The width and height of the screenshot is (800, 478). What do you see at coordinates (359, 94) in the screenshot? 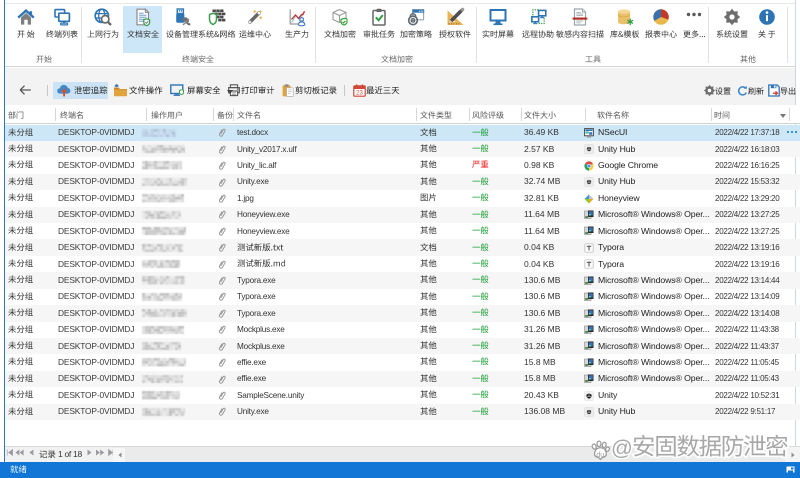
I see `svg-text: 23` at bounding box center [359, 94].